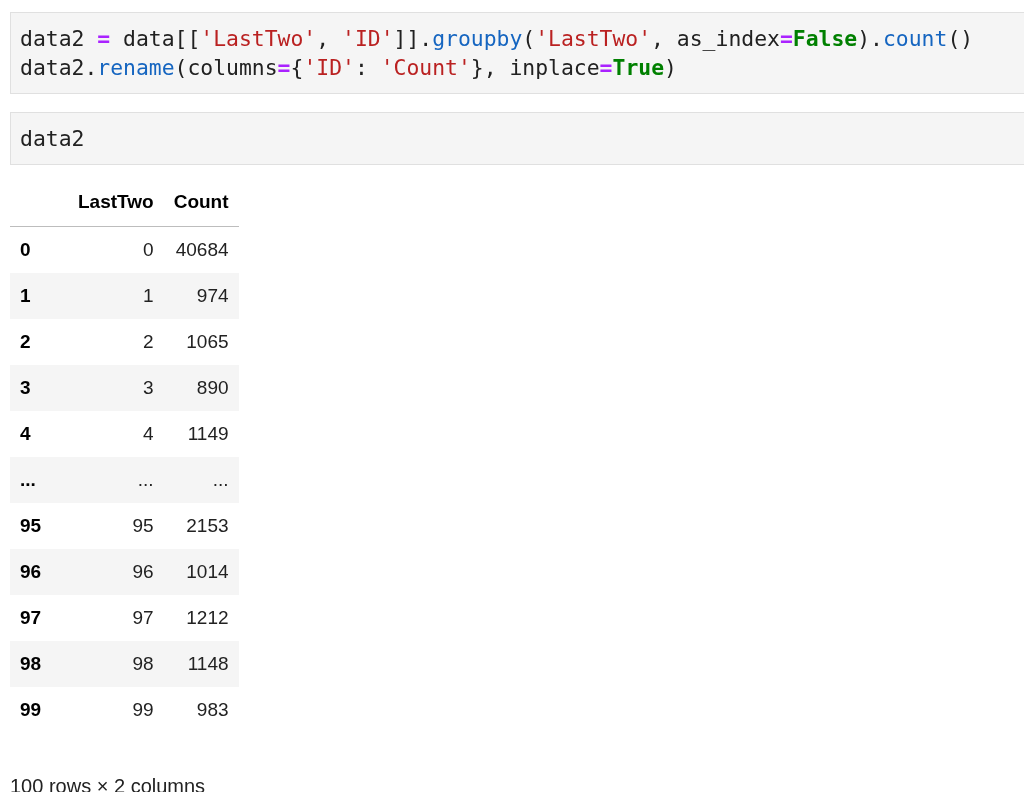  Describe the element at coordinates (201, 434) in the screenshot. I see `table-cell: 1149` at that location.